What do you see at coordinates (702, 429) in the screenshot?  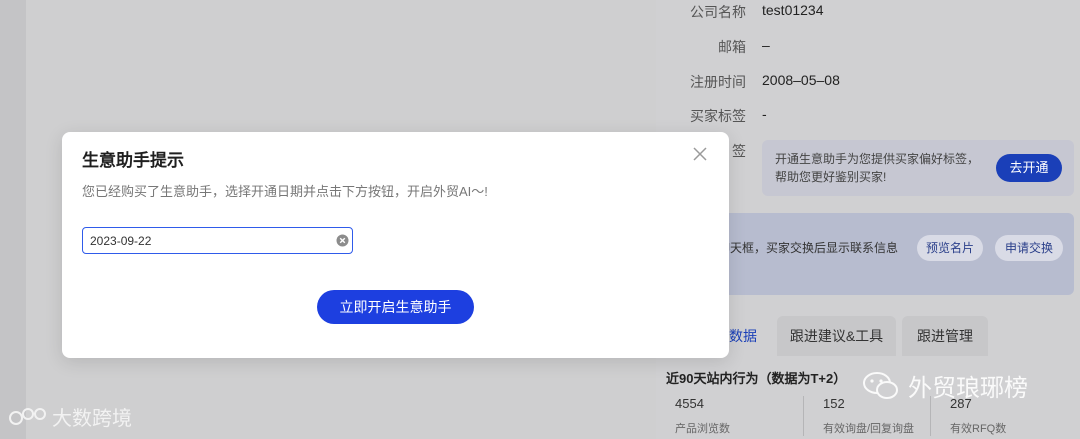 I see `stat-product-views-label: 产品浏览数` at bounding box center [702, 429].